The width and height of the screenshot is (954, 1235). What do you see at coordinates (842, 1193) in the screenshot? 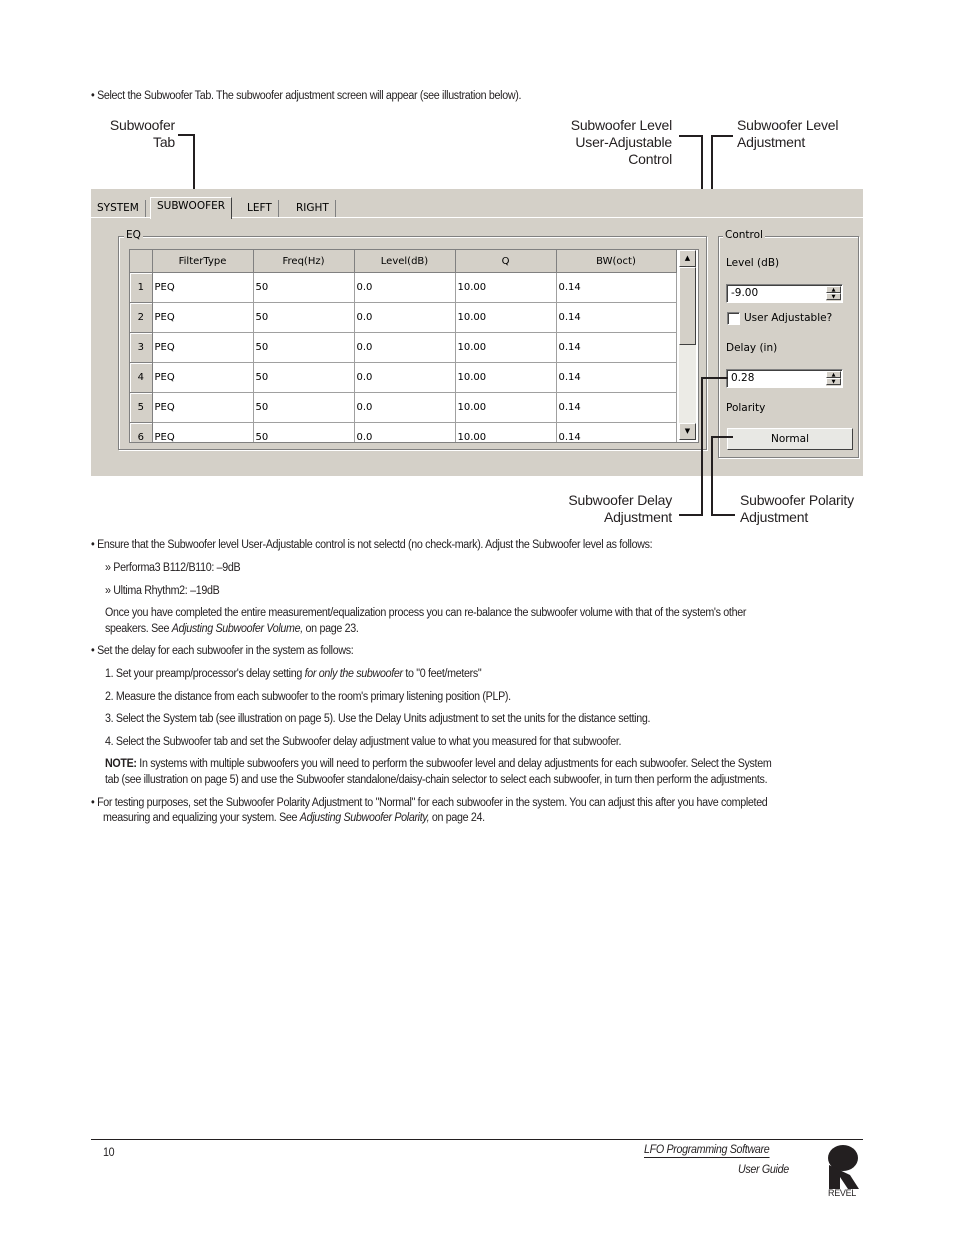
I see `logo-text: REVEL` at bounding box center [842, 1193].